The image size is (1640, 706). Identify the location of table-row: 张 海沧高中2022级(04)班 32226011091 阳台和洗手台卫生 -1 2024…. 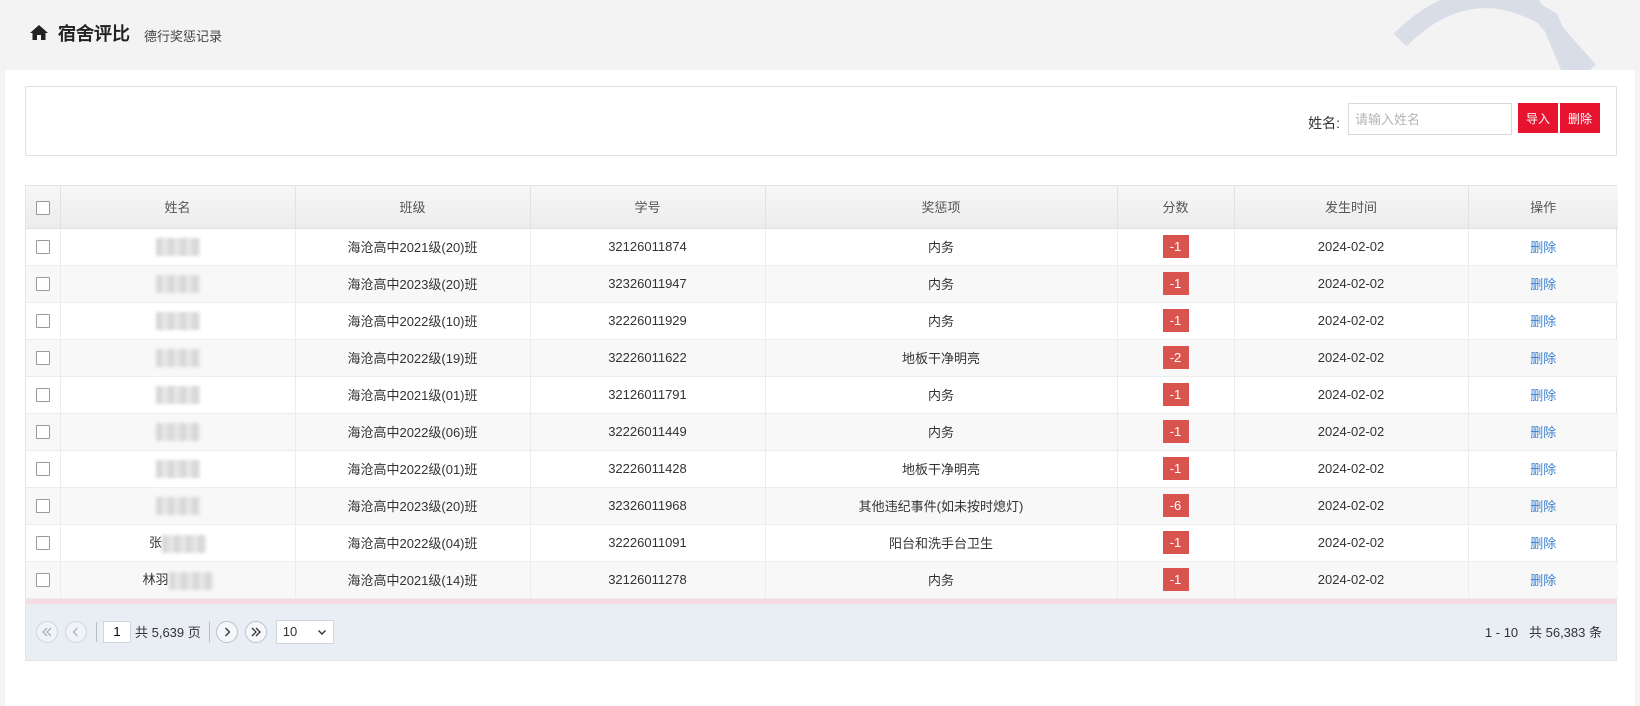
(822, 543).